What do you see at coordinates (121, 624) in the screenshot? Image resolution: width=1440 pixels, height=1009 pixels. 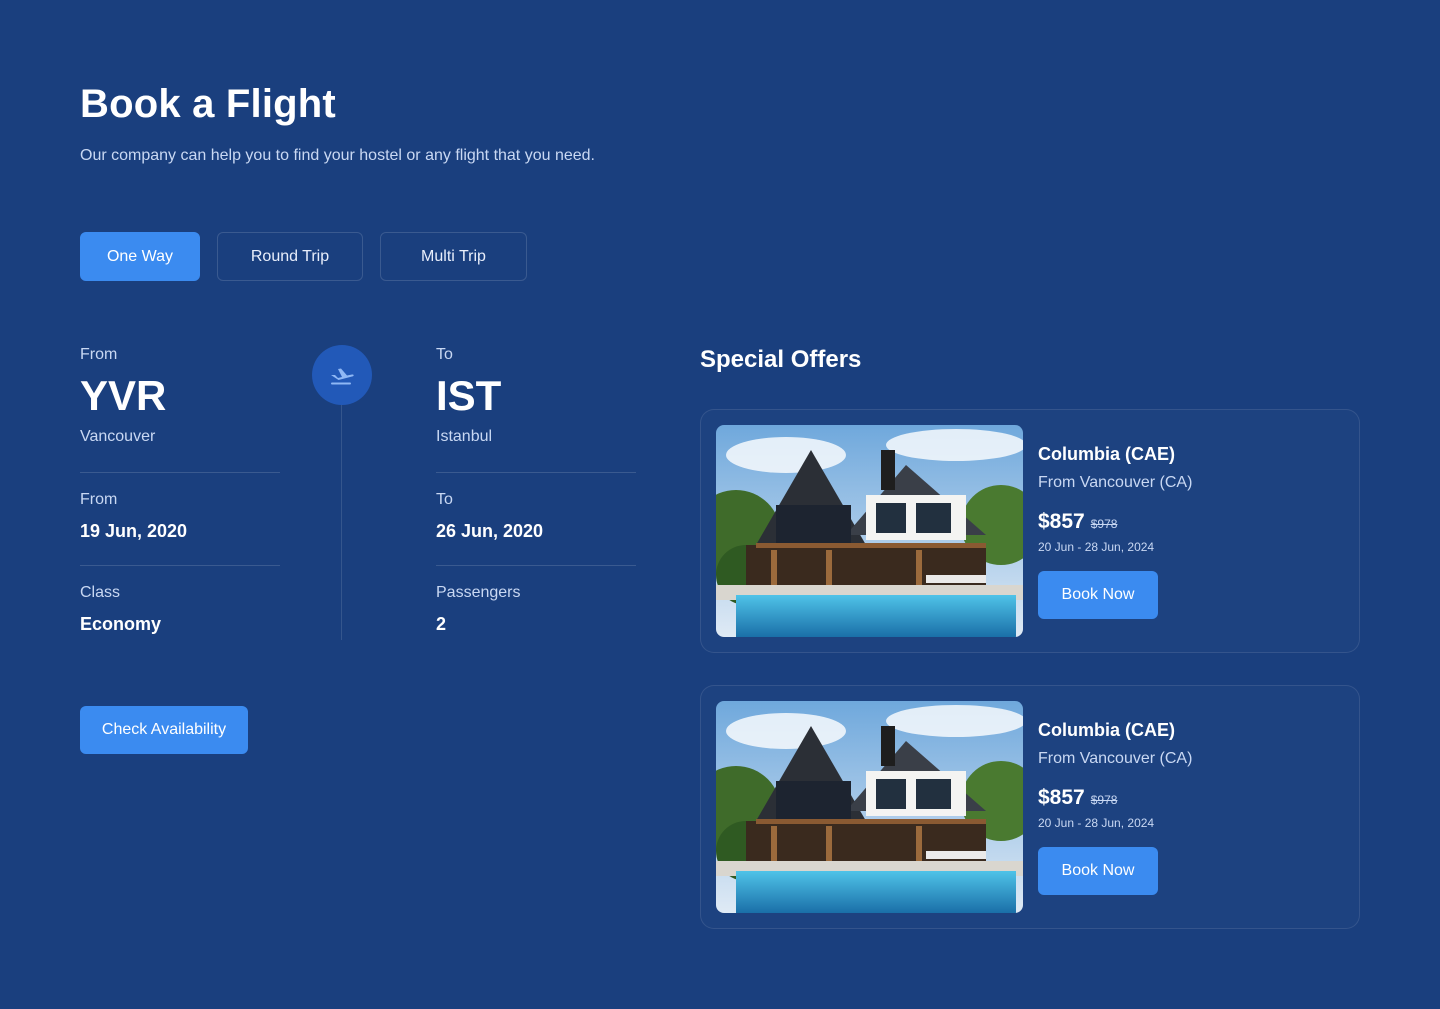 I see `class-value: Economy` at bounding box center [121, 624].